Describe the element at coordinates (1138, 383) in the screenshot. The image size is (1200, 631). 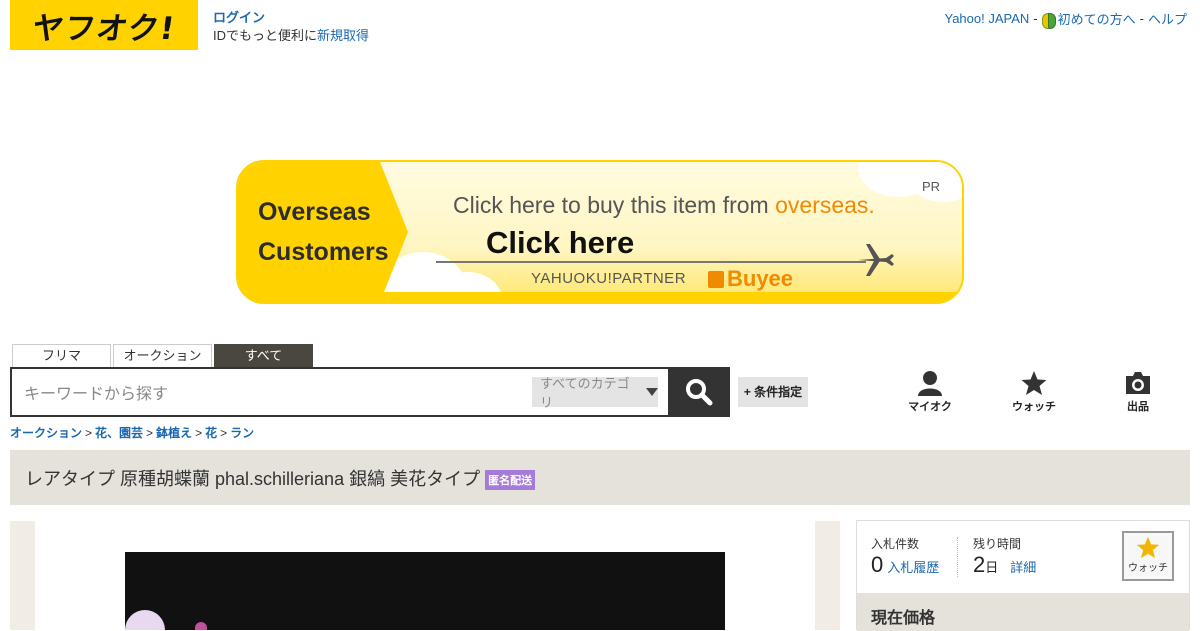
I see `camera-icon` at that location.